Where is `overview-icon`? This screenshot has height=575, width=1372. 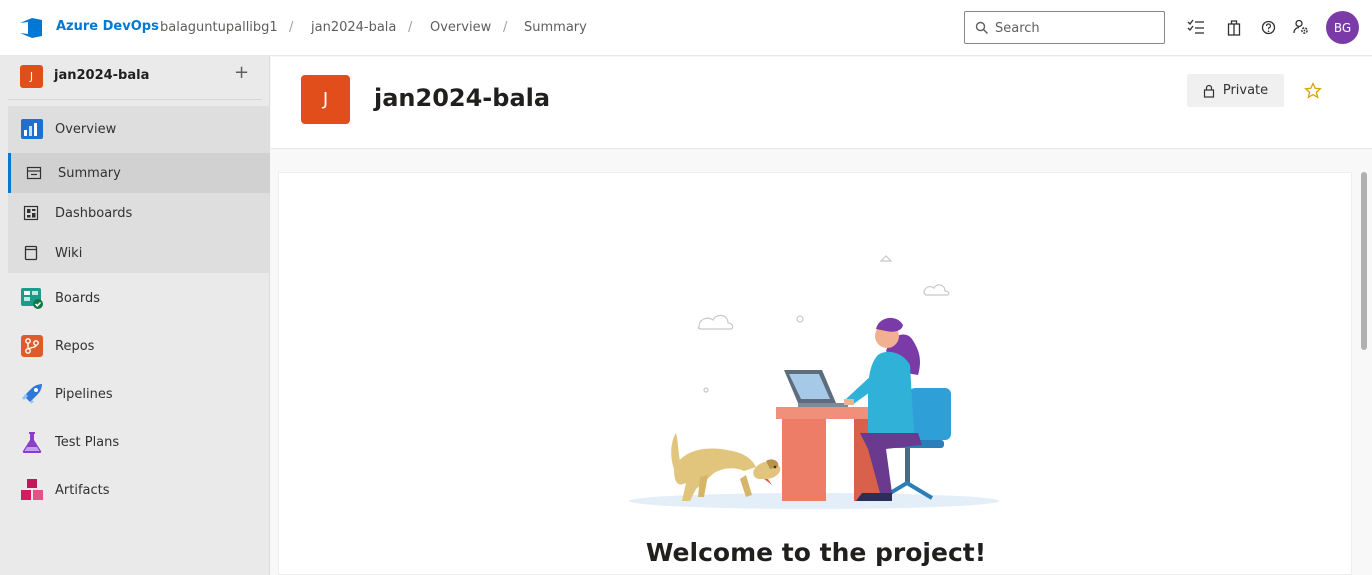 overview-icon is located at coordinates (32, 129).